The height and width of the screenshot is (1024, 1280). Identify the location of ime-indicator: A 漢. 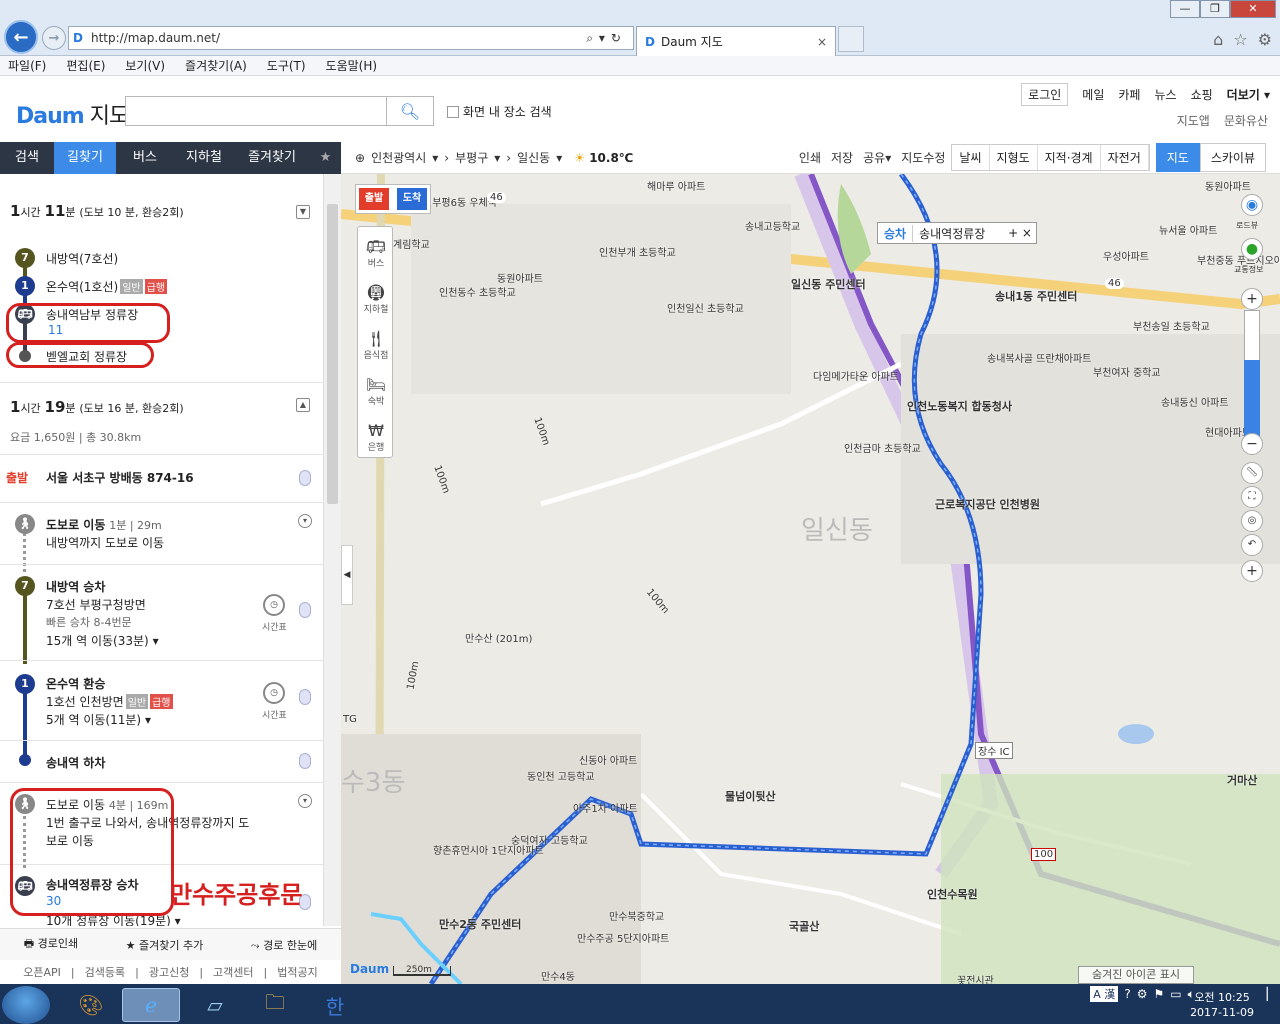
(1104, 994).